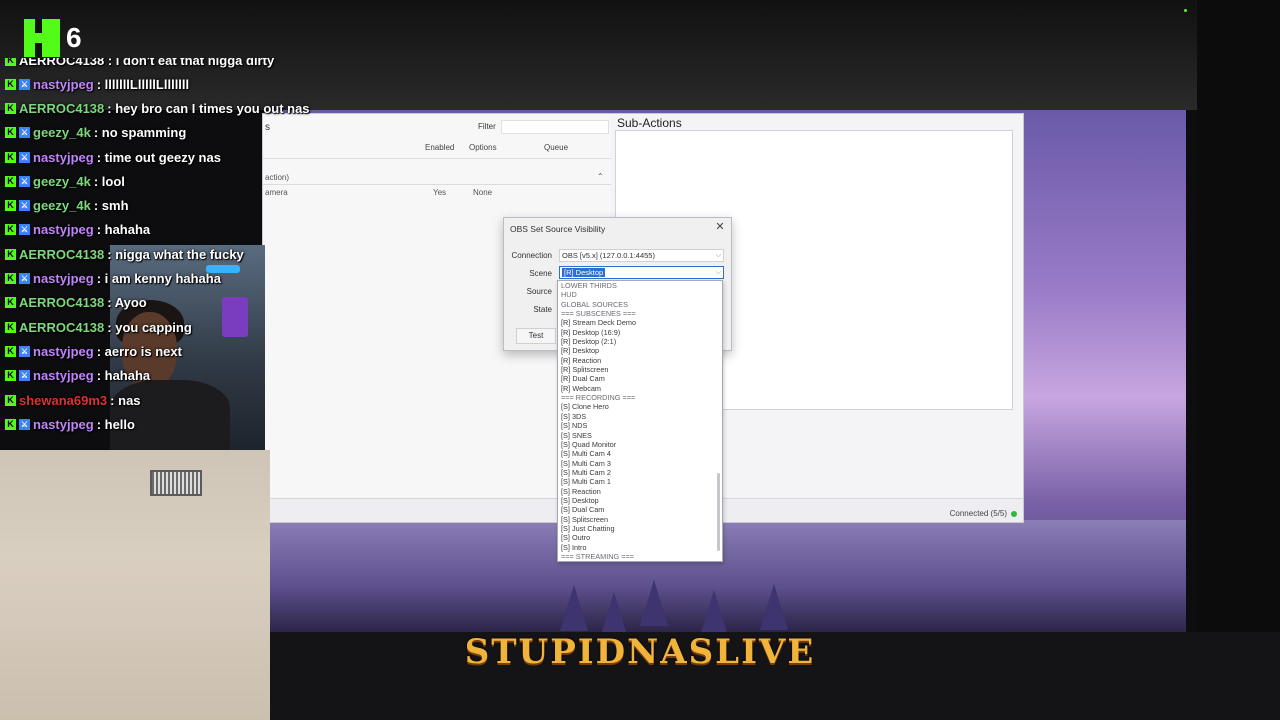  Describe the element at coordinates (42, 38) in the screenshot. I see `kick-k-icon` at that location.